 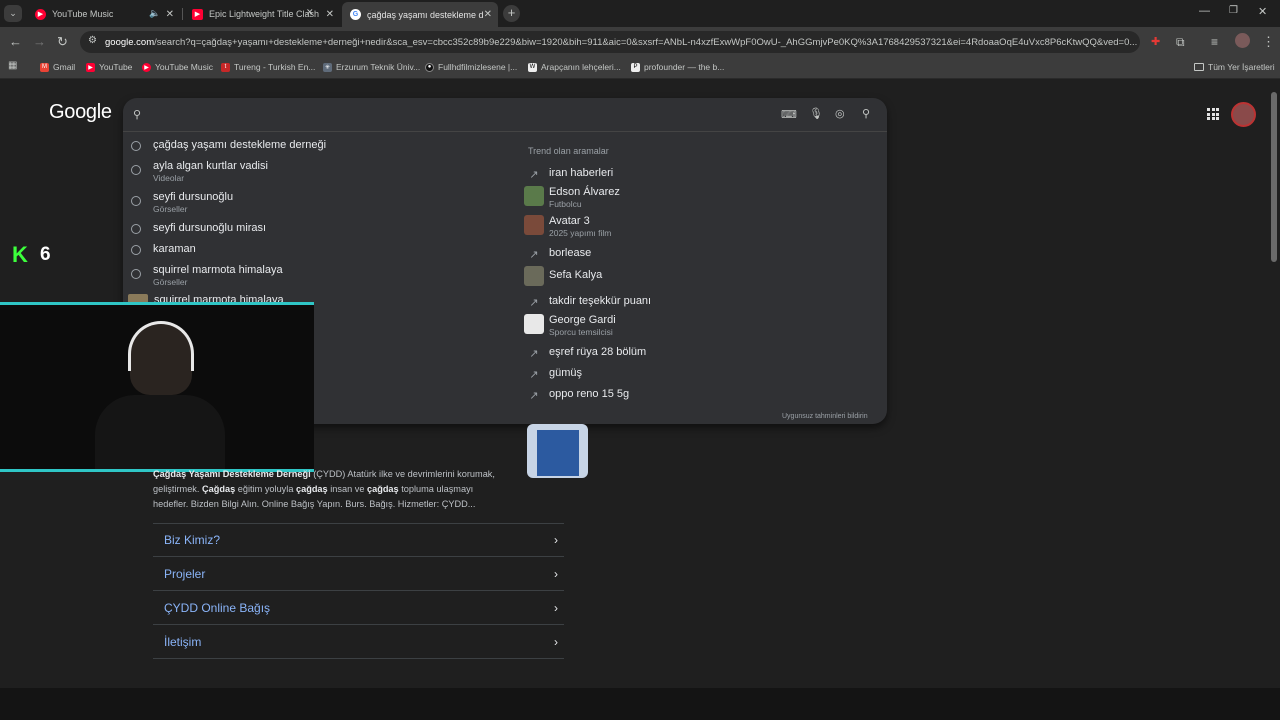 What do you see at coordinates (154, 13) in the screenshot?
I see `speaker-icon: 🔈` at bounding box center [154, 13].